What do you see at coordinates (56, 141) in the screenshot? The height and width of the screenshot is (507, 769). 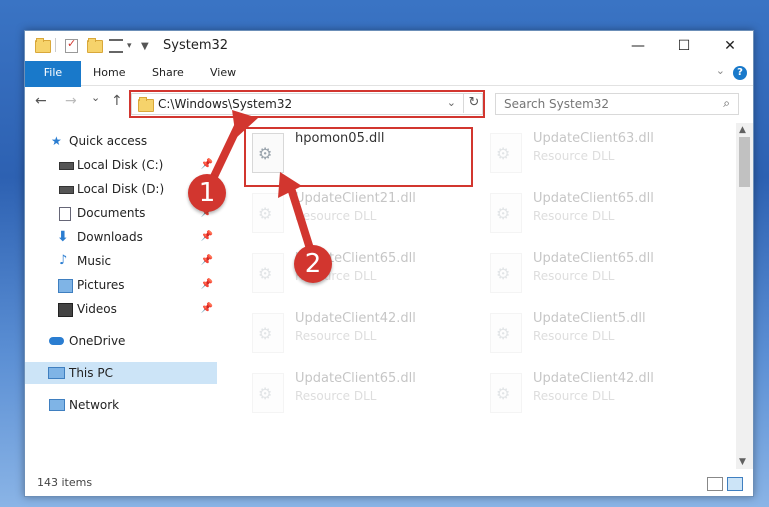 I see `star-icon: ★` at bounding box center [56, 141].